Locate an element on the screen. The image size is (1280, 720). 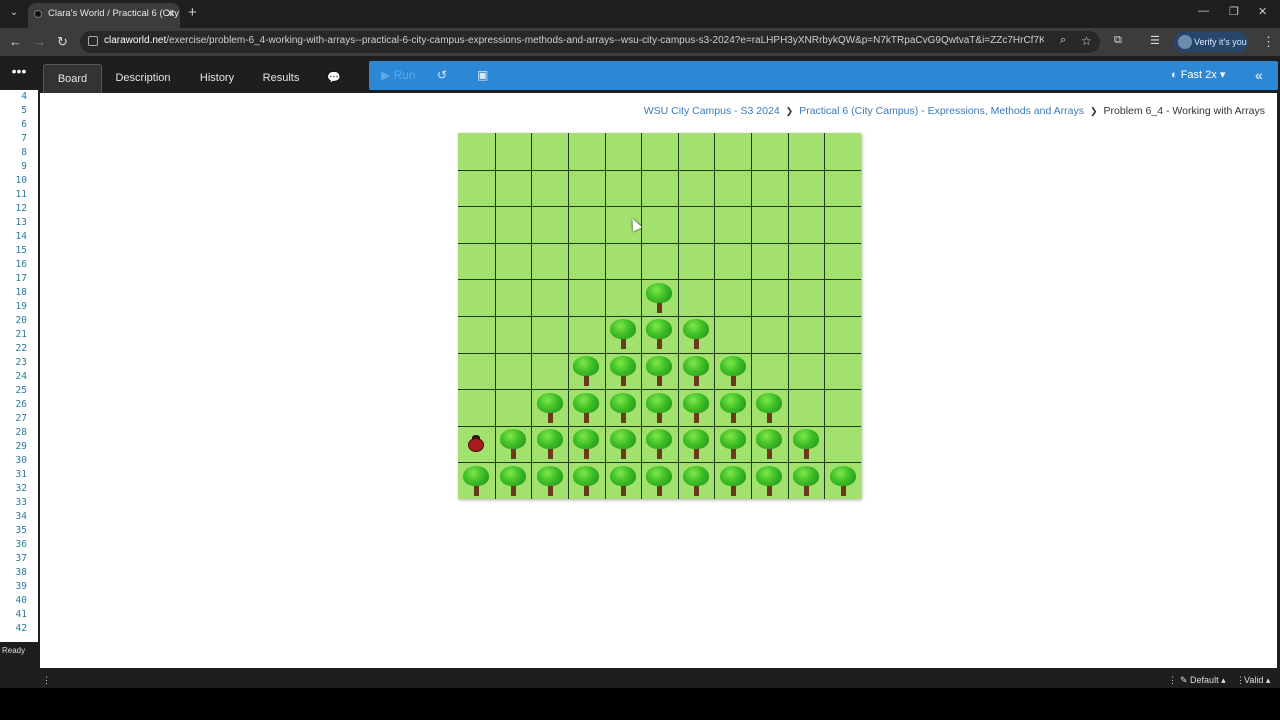
reload-icon: ↻ is located at coordinates (62, 42).